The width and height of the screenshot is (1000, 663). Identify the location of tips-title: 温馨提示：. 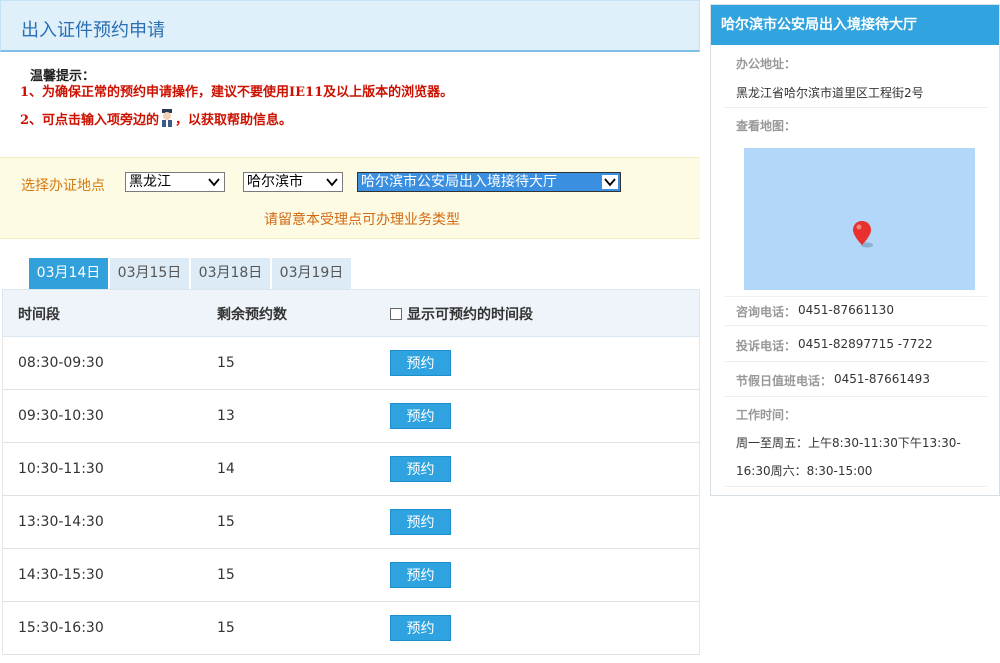
(63, 76).